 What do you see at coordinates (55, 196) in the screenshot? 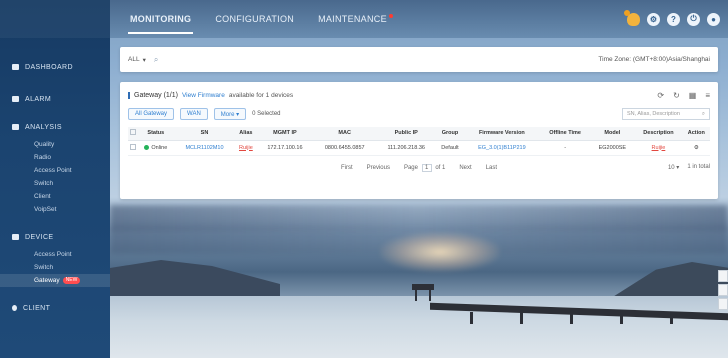
I see `sidebar-subitem-client: Client` at bounding box center [55, 196].